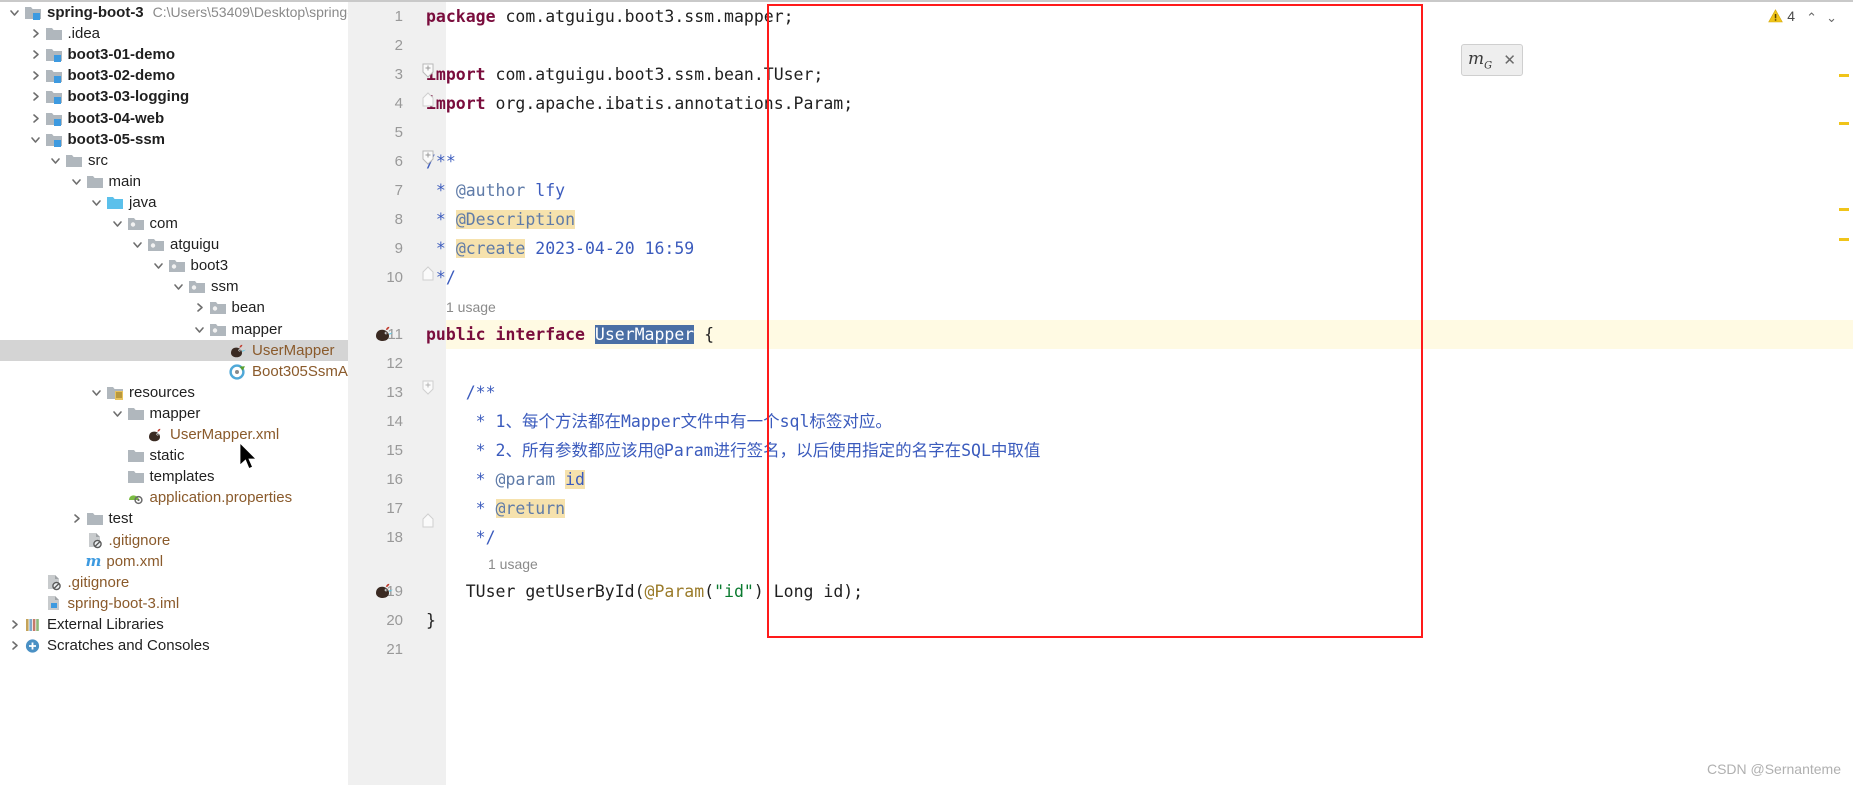 The image size is (1853, 785). Describe the element at coordinates (1100, 132) in the screenshot. I see `editor-line: 5` at that location.